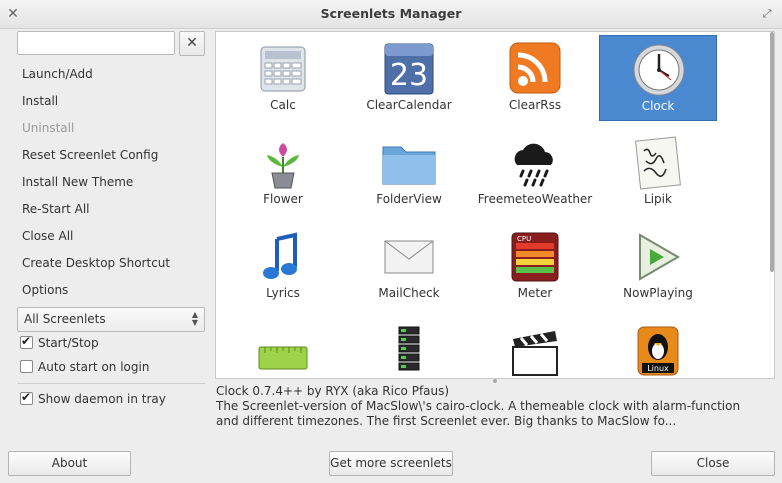 The height and width of the screenshot is (483, 782). Describe the element at coordinates (102, 399) in the screenshot. I see `show-daemon-label: Show daemon in tray` at that location.